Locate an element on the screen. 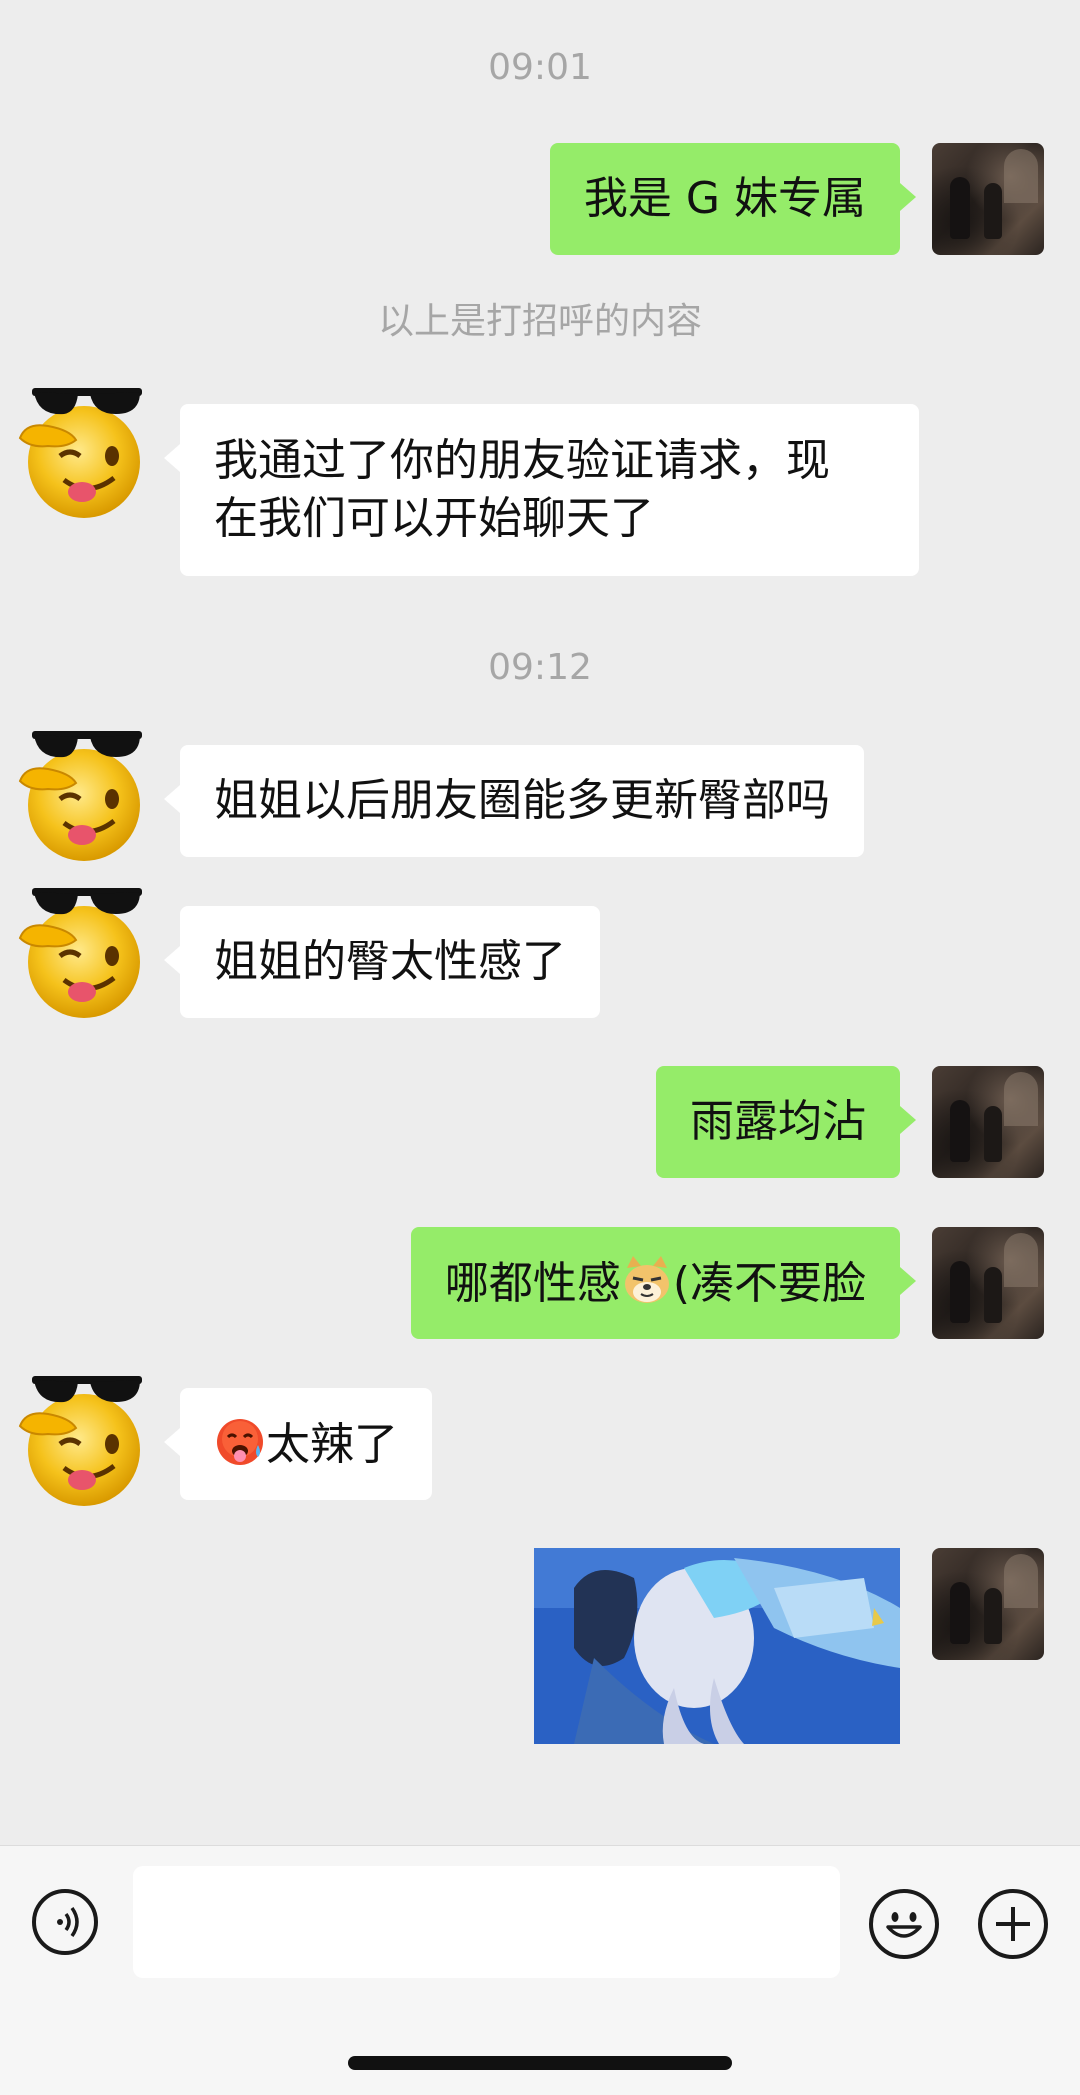  incoming-message: 太辣了 is located at coordinates (298, 1444).